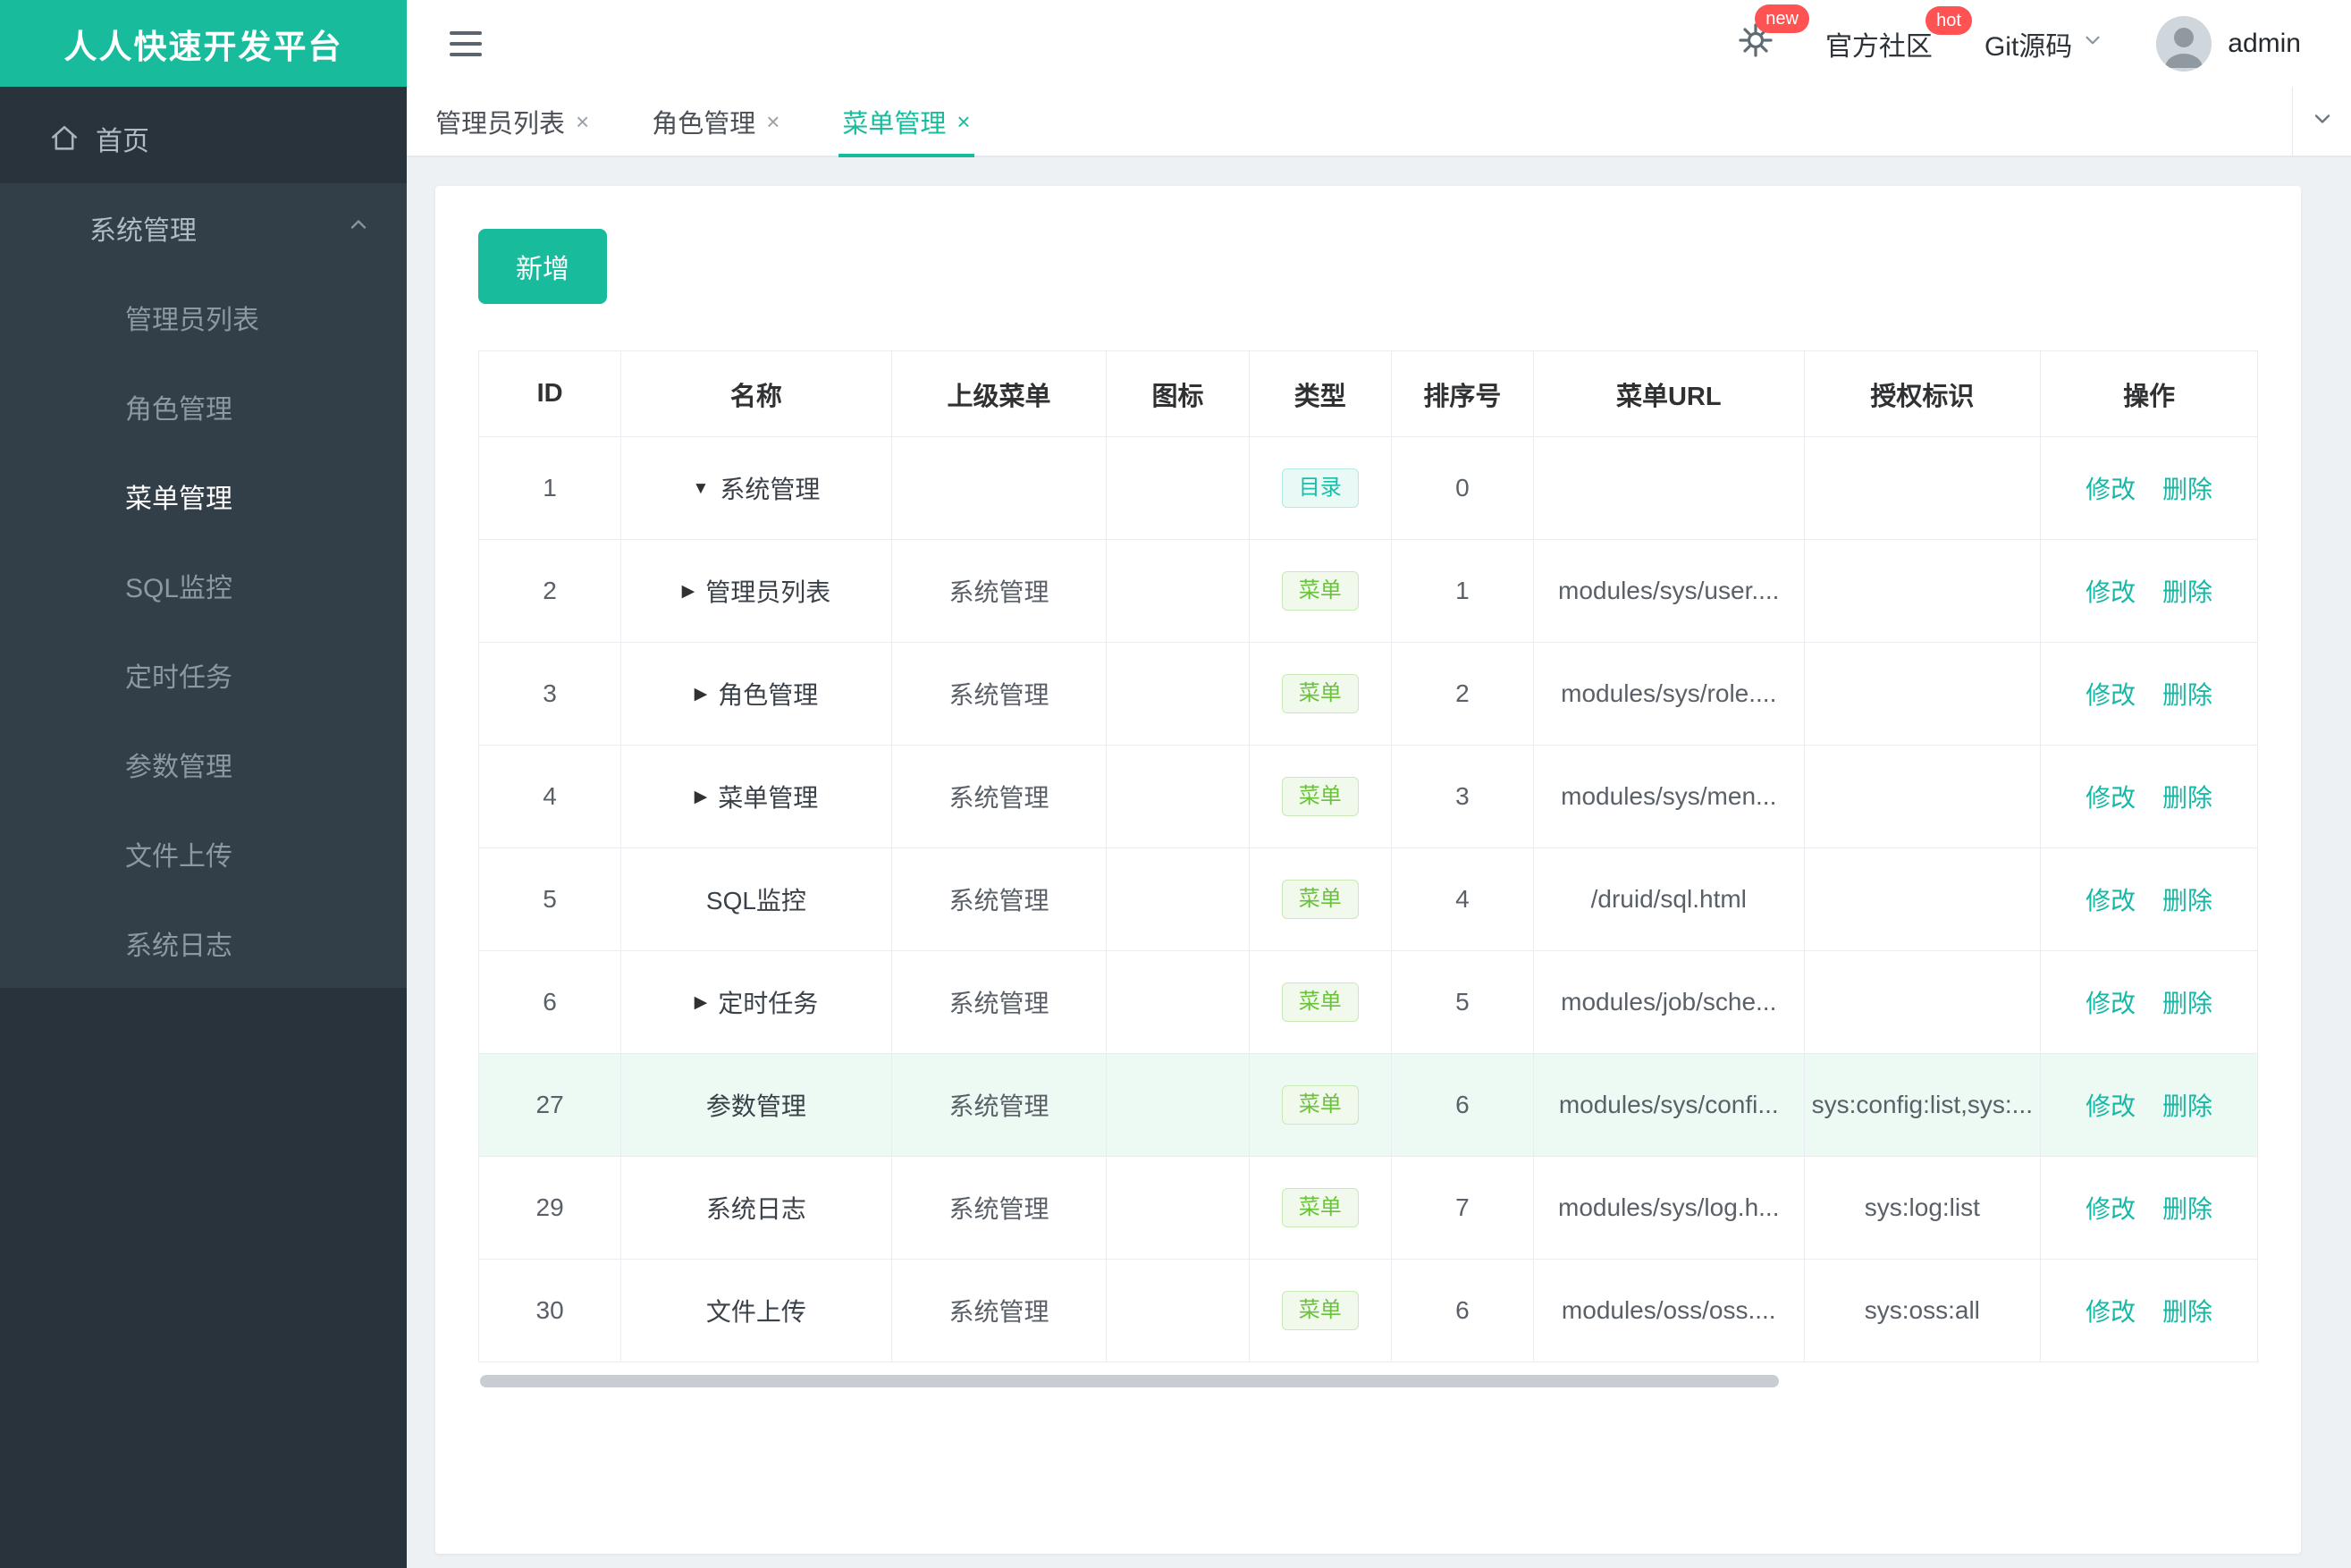  I want to click on column-header-id: ID, so click(549, 393).